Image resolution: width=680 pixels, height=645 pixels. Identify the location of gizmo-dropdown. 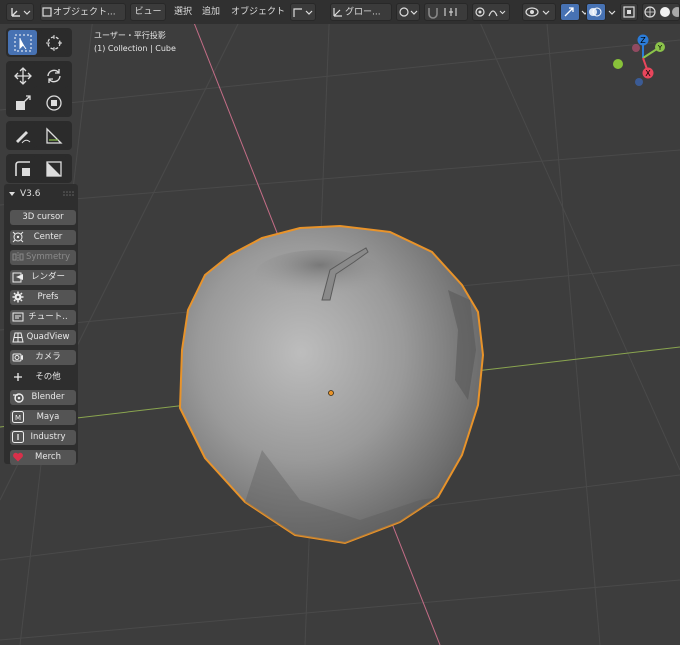
(303, 12).